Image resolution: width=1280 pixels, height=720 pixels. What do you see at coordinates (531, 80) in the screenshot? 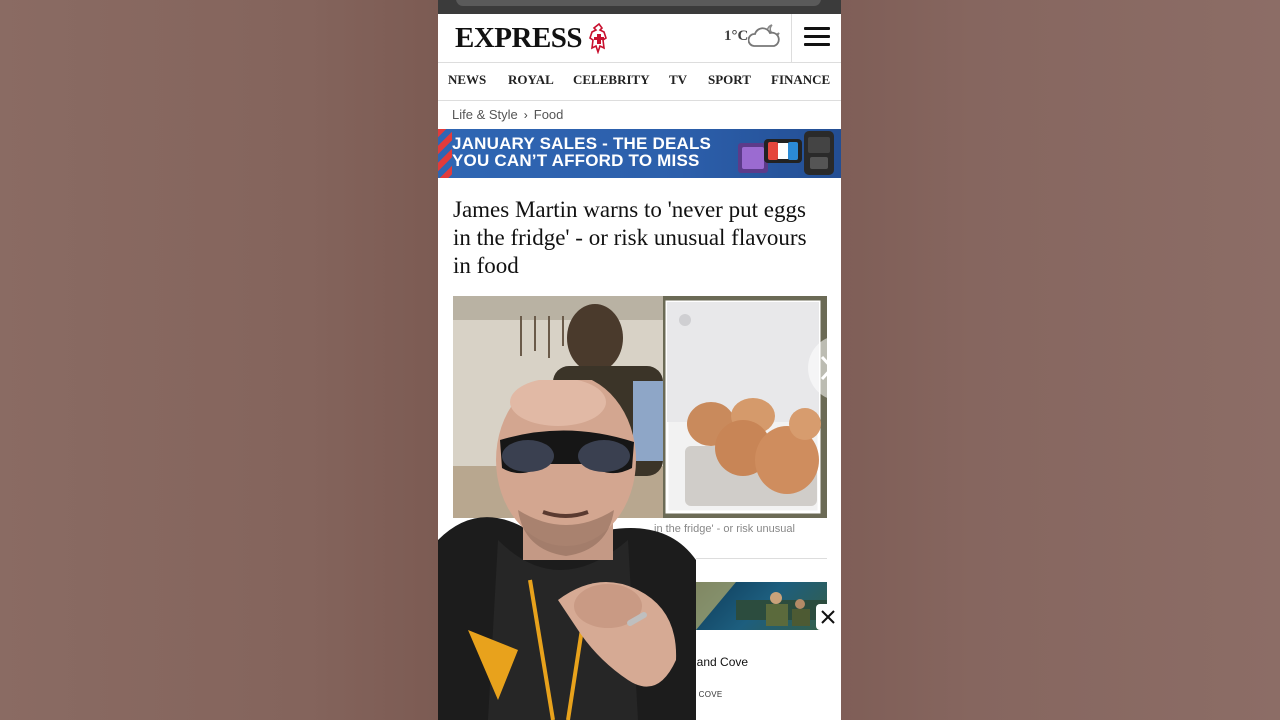
I see `nav-item-royal: ROYAL` at bounding box center [531, 80].